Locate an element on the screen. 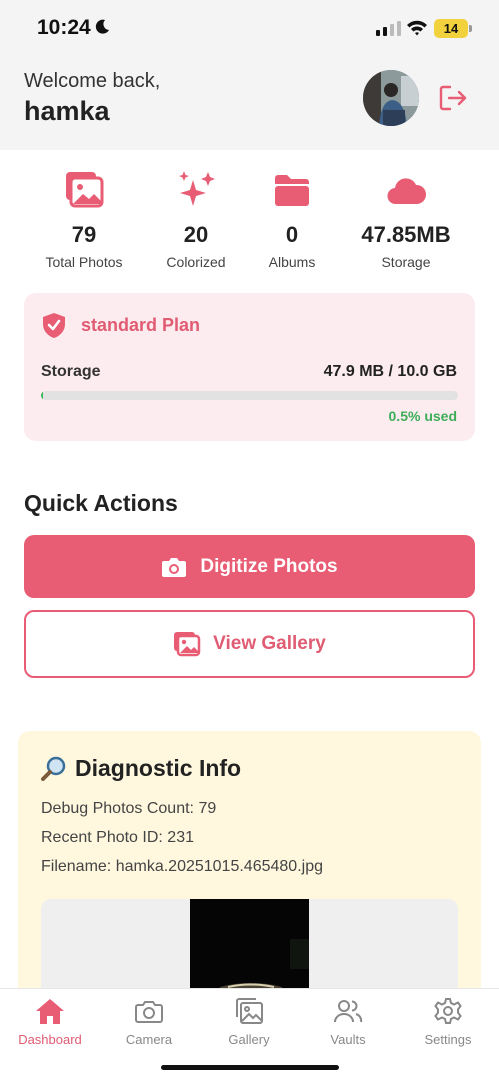 The height and width of the screenshot is (1080, 499). battery-tip is located at coordinates (470, 28).